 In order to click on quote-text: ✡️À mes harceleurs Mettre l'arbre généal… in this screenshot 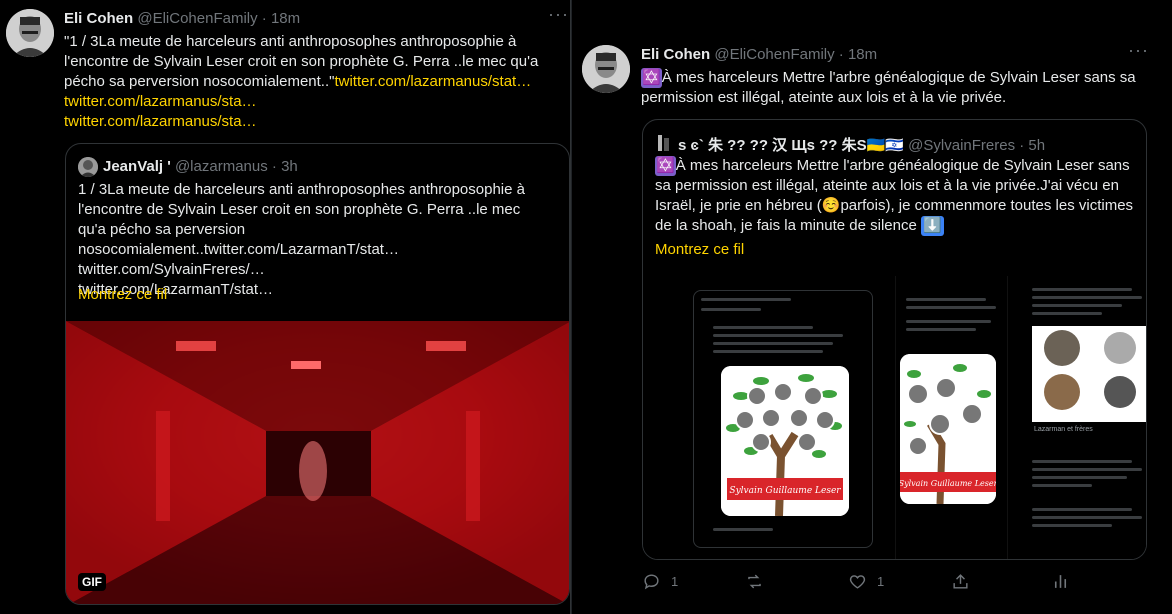, I will do `click(895, 196)`.